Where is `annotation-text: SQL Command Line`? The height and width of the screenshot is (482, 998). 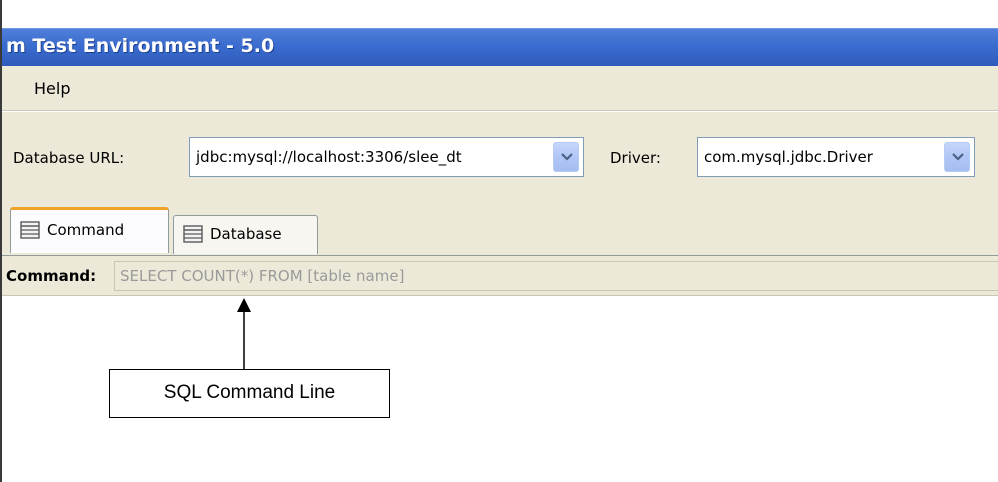 annotation-text: SQL Command Line is located at coordinates (249, 392).